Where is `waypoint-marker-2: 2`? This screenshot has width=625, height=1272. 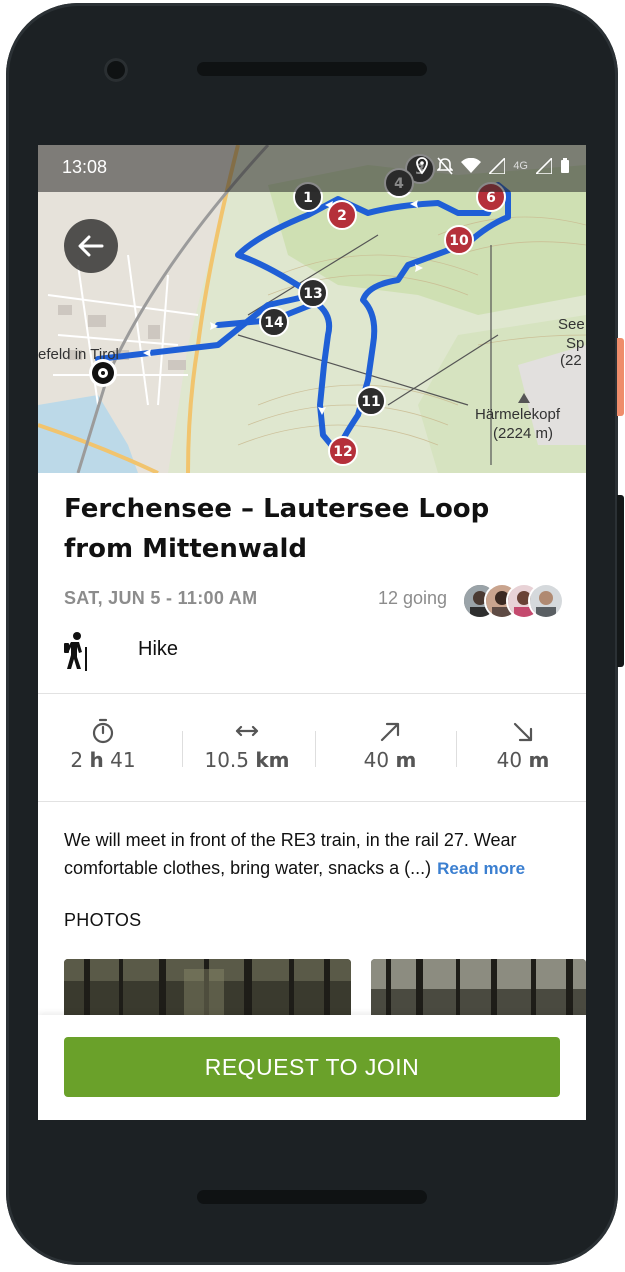
waypoint-marker-2: 2 is located at coordinates (342, 215).